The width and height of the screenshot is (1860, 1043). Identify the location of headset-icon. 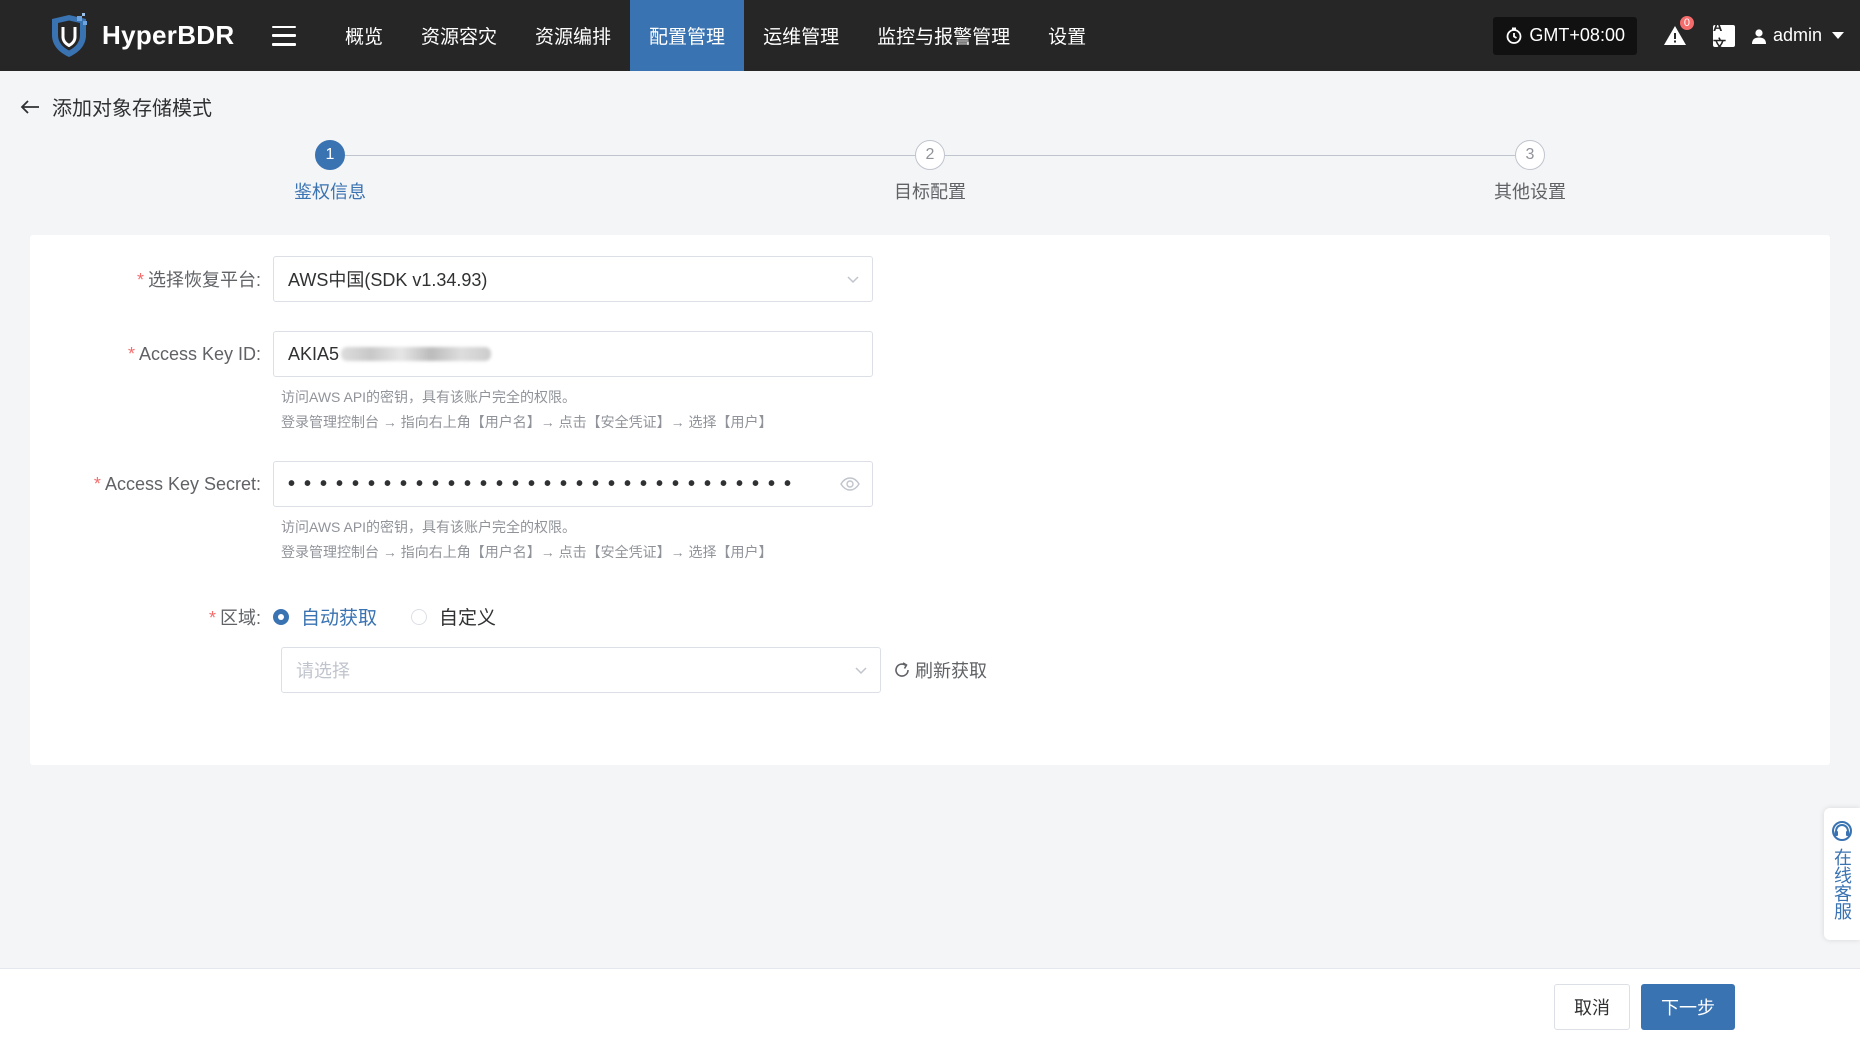
(1842, 831).